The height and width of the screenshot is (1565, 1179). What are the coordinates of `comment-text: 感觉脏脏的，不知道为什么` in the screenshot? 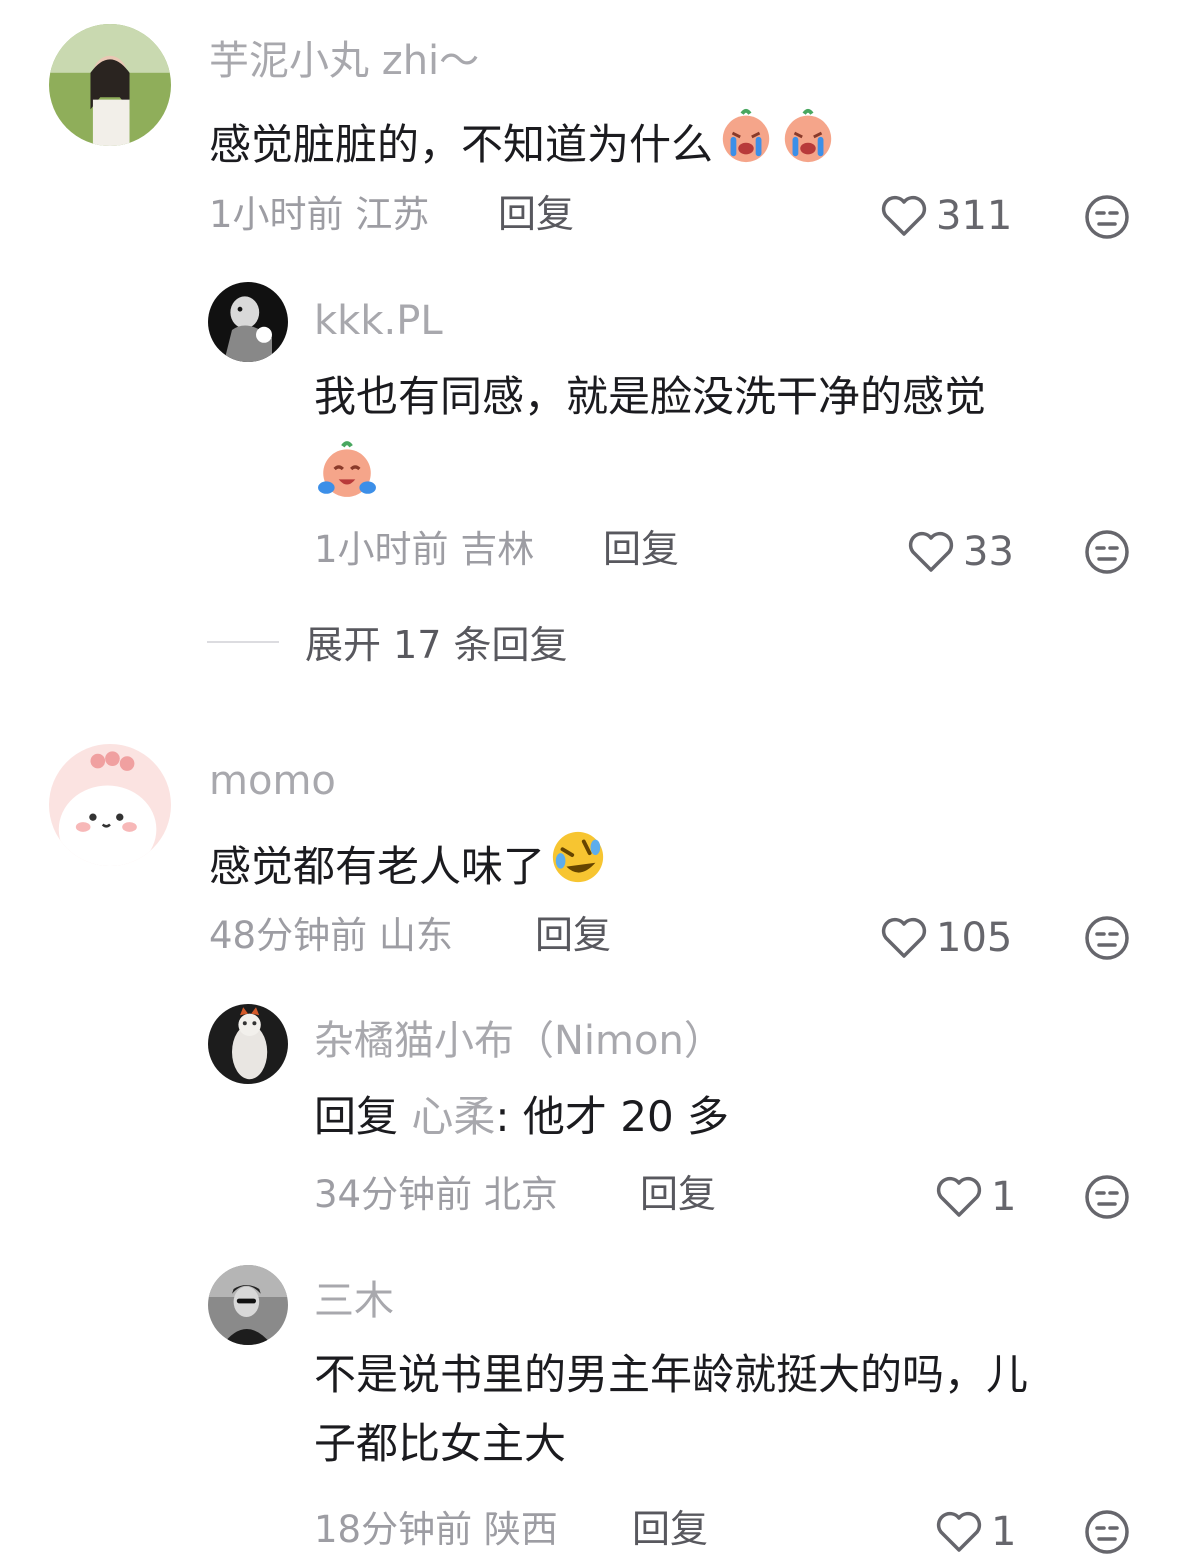 It's located at (523, 141).